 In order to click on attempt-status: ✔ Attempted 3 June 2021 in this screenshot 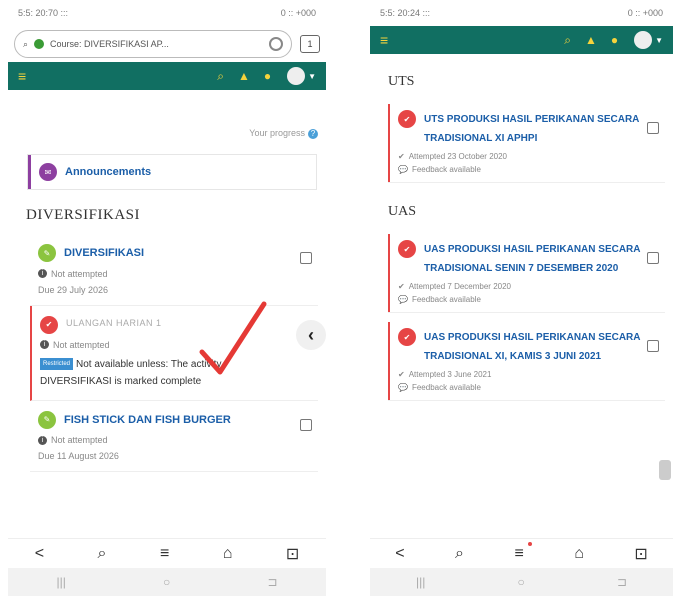, I will do `click(520, 374)`.